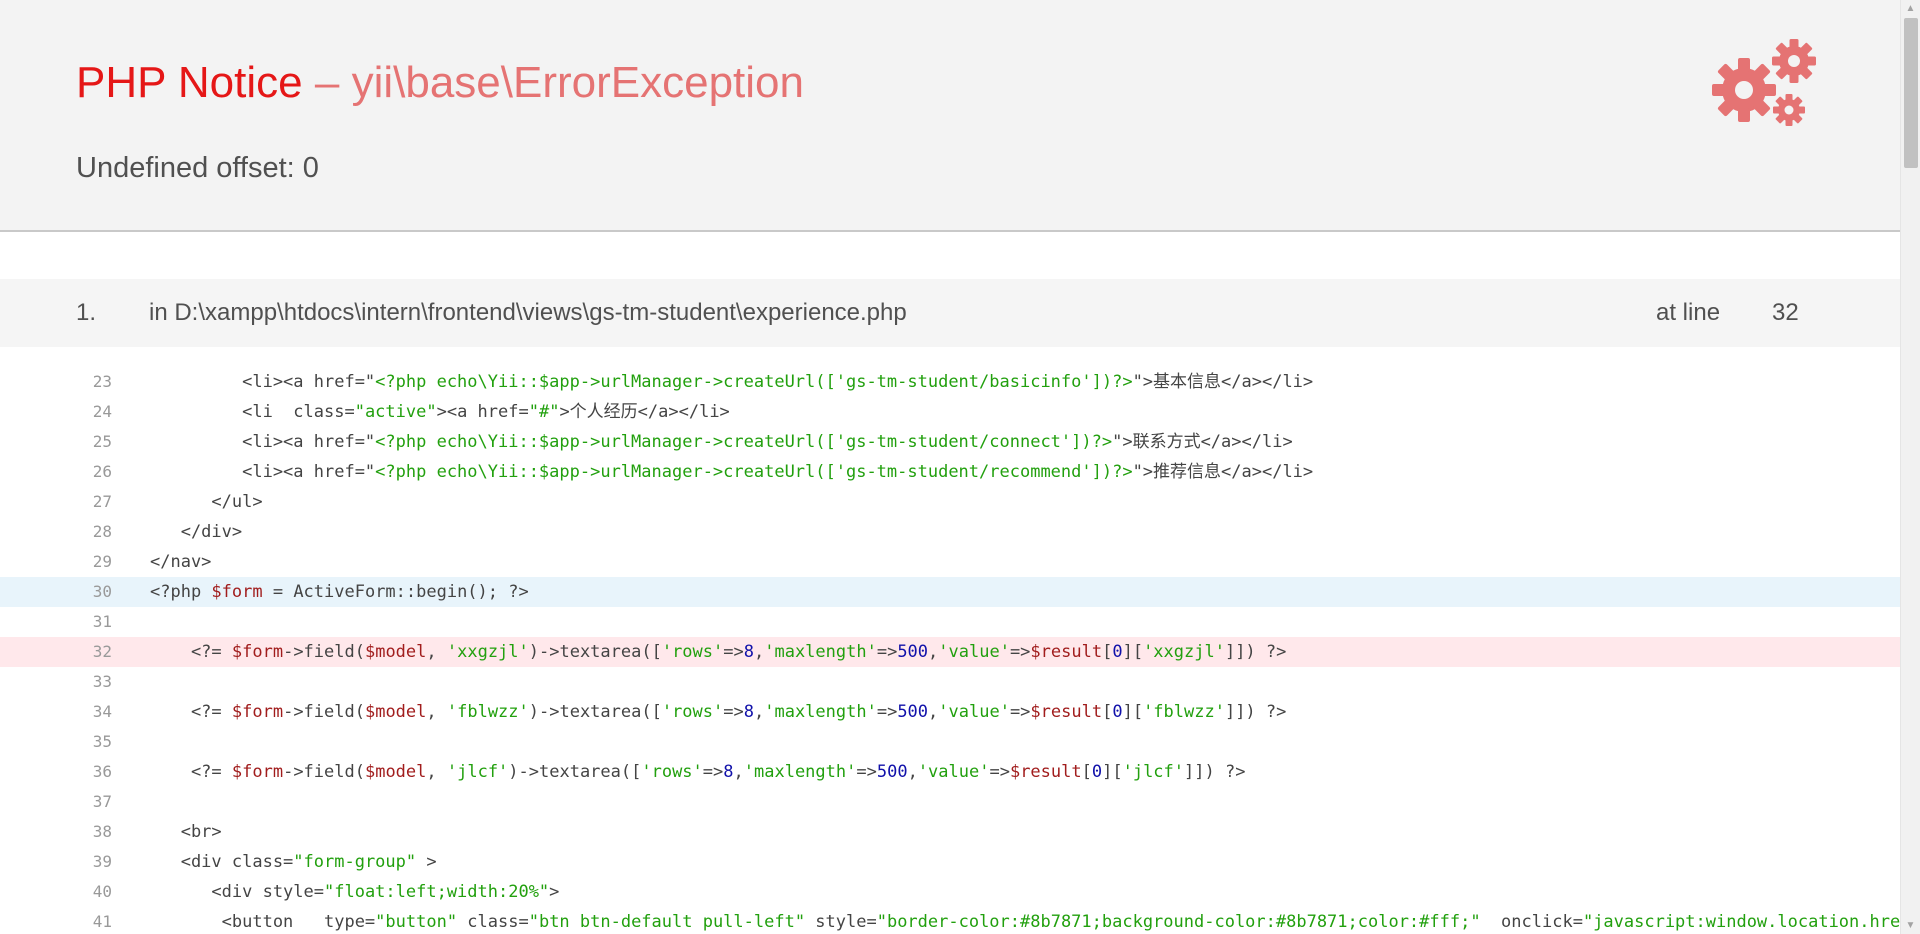  What do you see at coordinates (1688, 312) in the screenshot?
I see `at-line-label: at line` at bounding box center [1688, 312].